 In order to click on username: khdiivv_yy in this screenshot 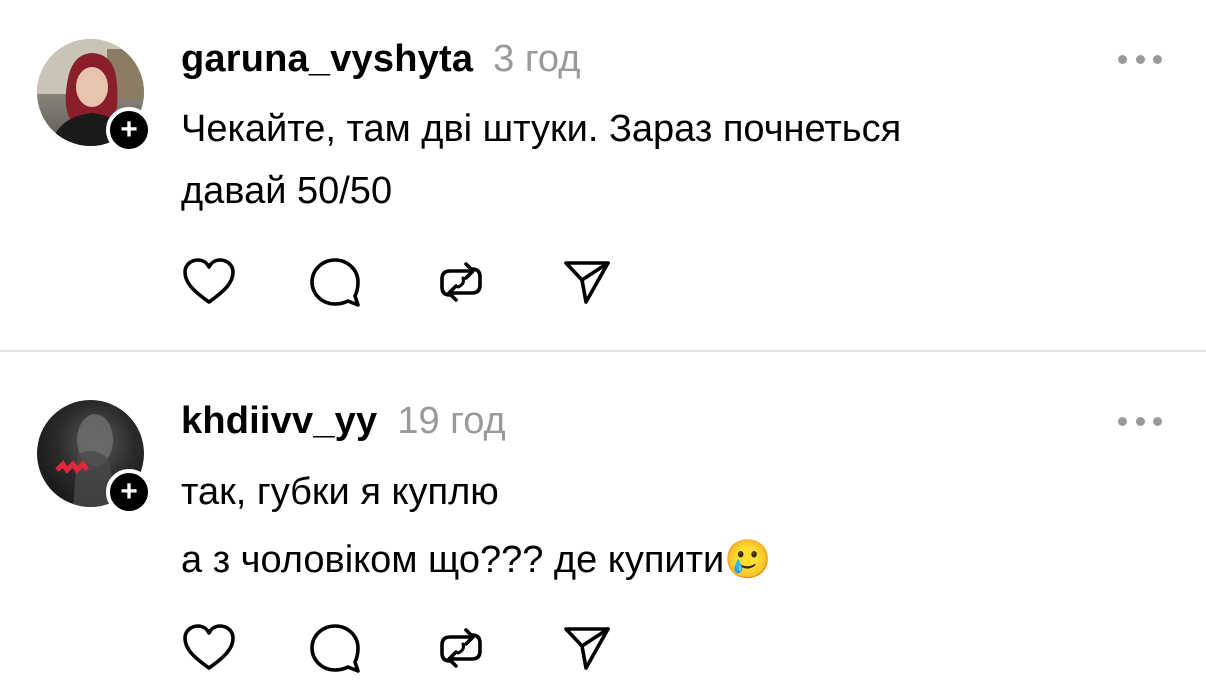, I will do `click(279, 421)`.